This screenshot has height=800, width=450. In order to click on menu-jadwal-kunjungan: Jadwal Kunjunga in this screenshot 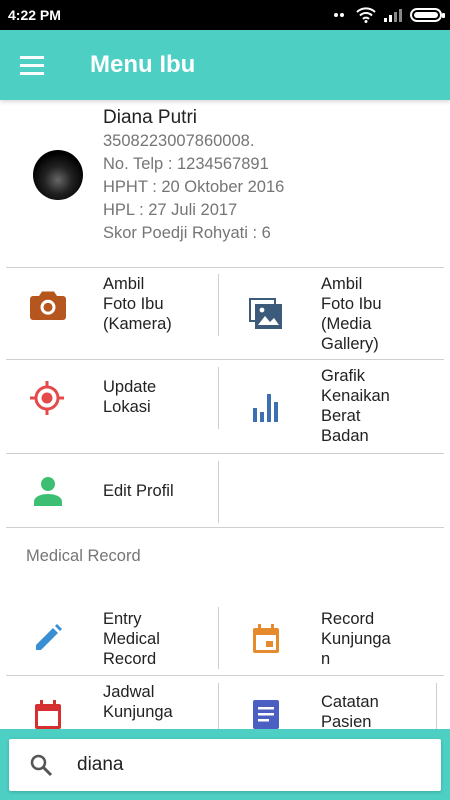, I will do `click(112, 702)`.